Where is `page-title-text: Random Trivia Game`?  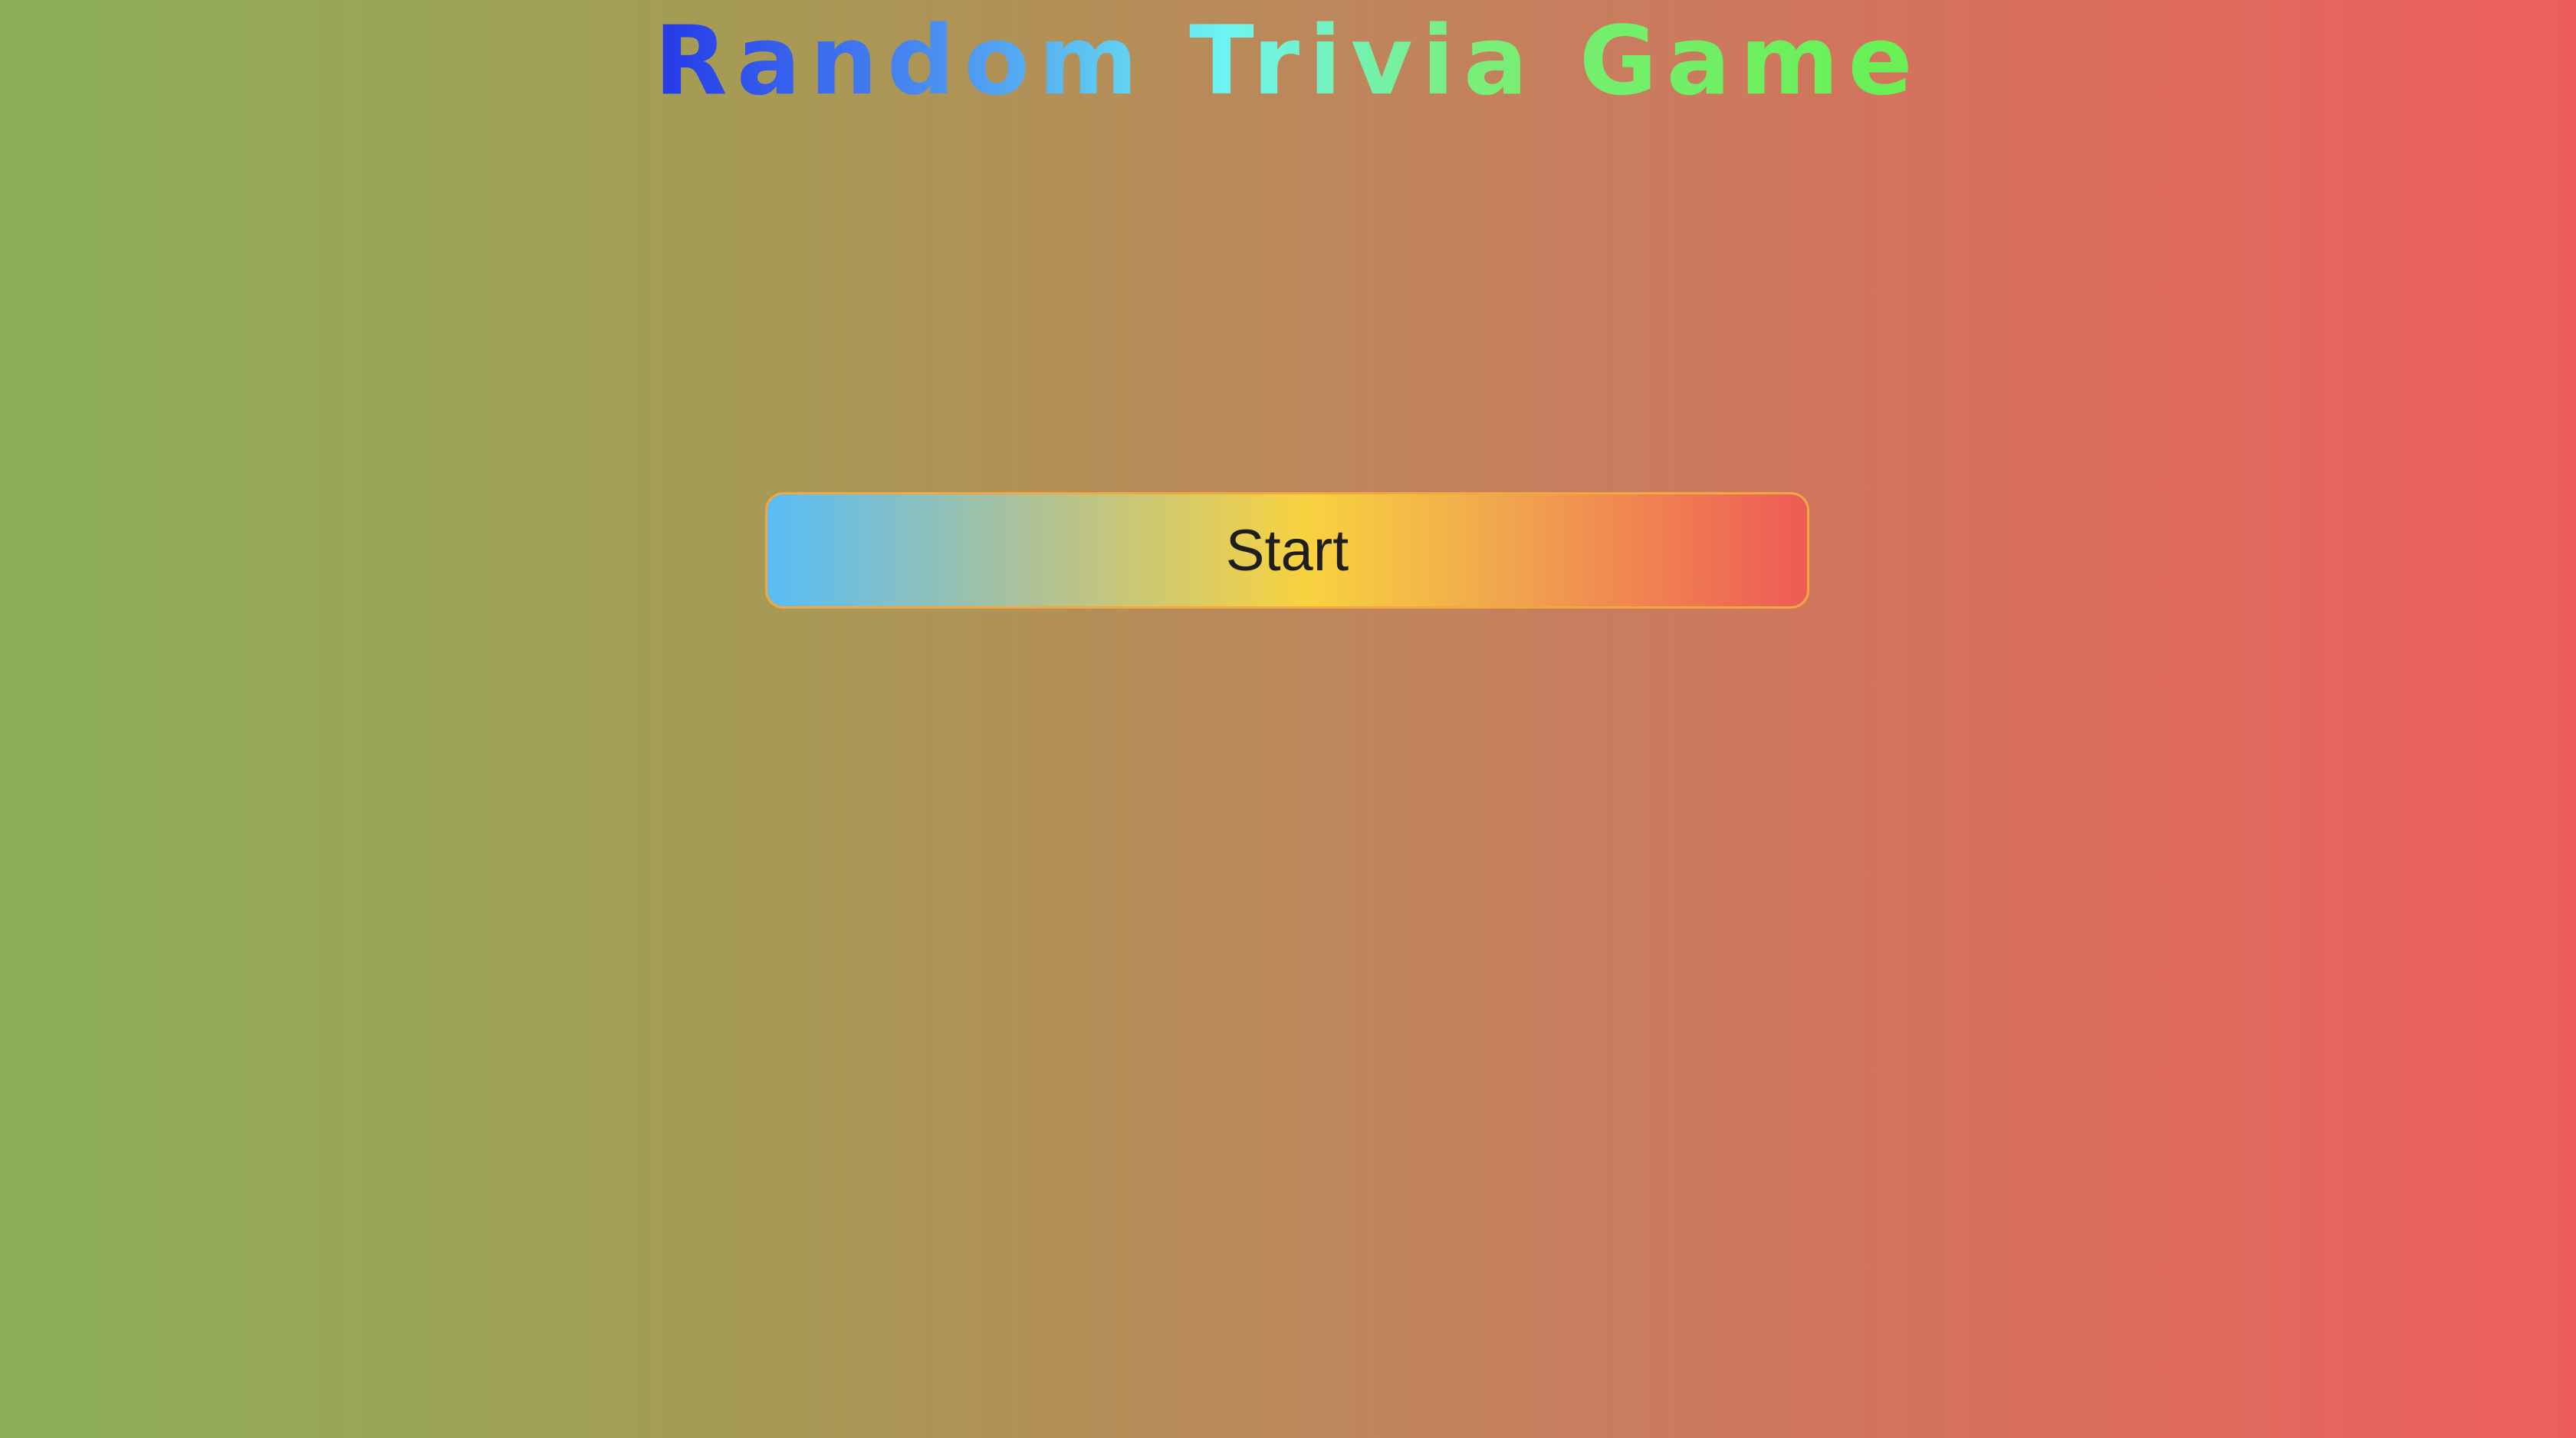 page-title-text: Random Trivia Game is located at coordinates (1288, 61).